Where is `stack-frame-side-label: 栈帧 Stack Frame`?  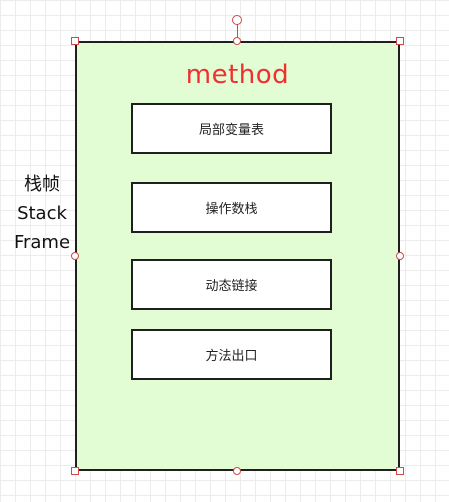
stack-frame-side-label: 栈帧 Stack Frame is located at coordinates (42, 213).